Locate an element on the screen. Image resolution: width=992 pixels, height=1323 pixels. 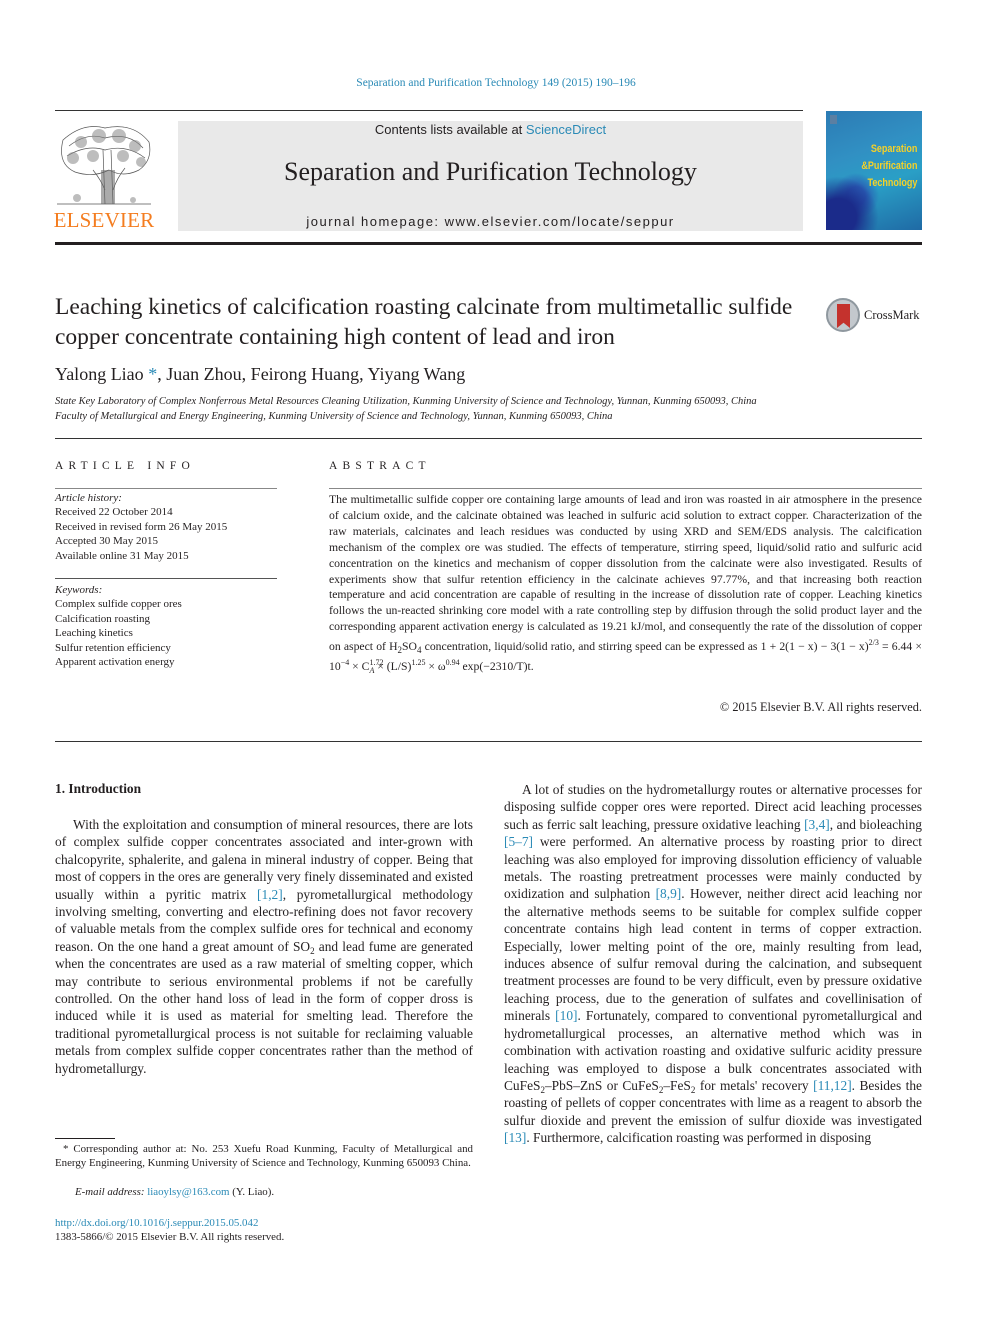
cover-title: Separation &Purification Technology is located at coordinates (889, 166).